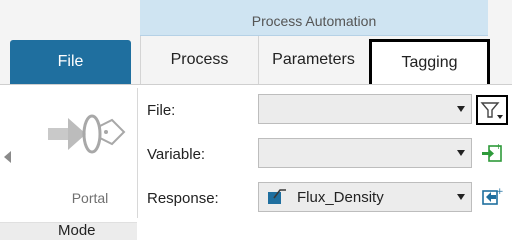 This screenshot has height=240, width=512. Describe the element at coordinates (325, 231) in the screenshot. I see `tagging-group-footer` at that location.